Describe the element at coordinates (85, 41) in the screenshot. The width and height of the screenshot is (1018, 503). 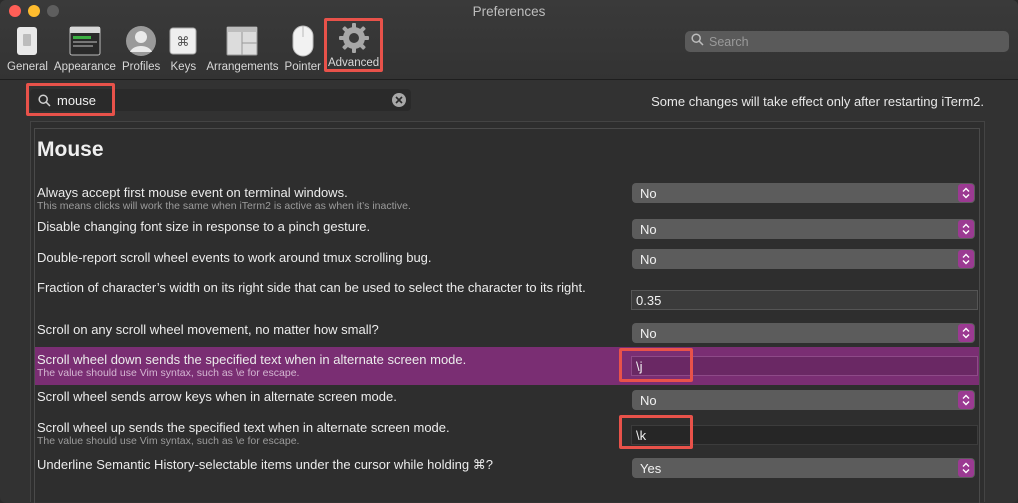
I see `appearance-icon` at that location.